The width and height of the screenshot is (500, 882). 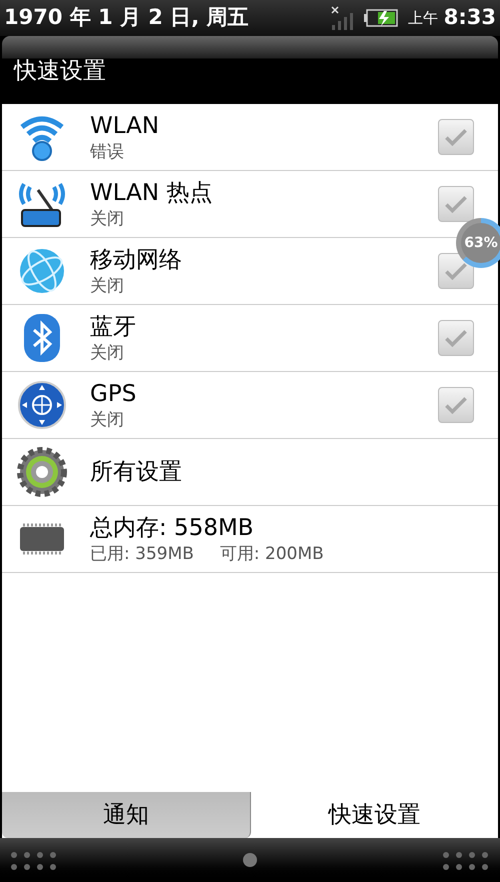 I want to click on gear-icon, so click(x=42, y=472).